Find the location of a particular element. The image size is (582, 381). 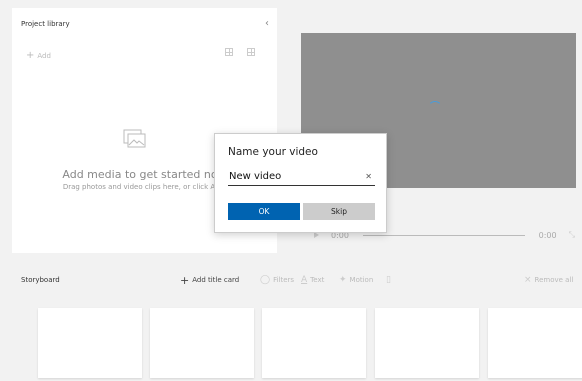

motion-label: Motion is located at coordinates (361, 280).